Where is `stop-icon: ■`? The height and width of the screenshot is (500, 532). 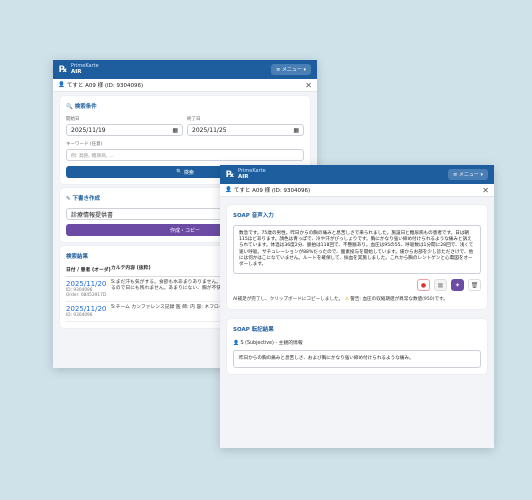
stop-icon: ■ is located at coordinates (440, 285).